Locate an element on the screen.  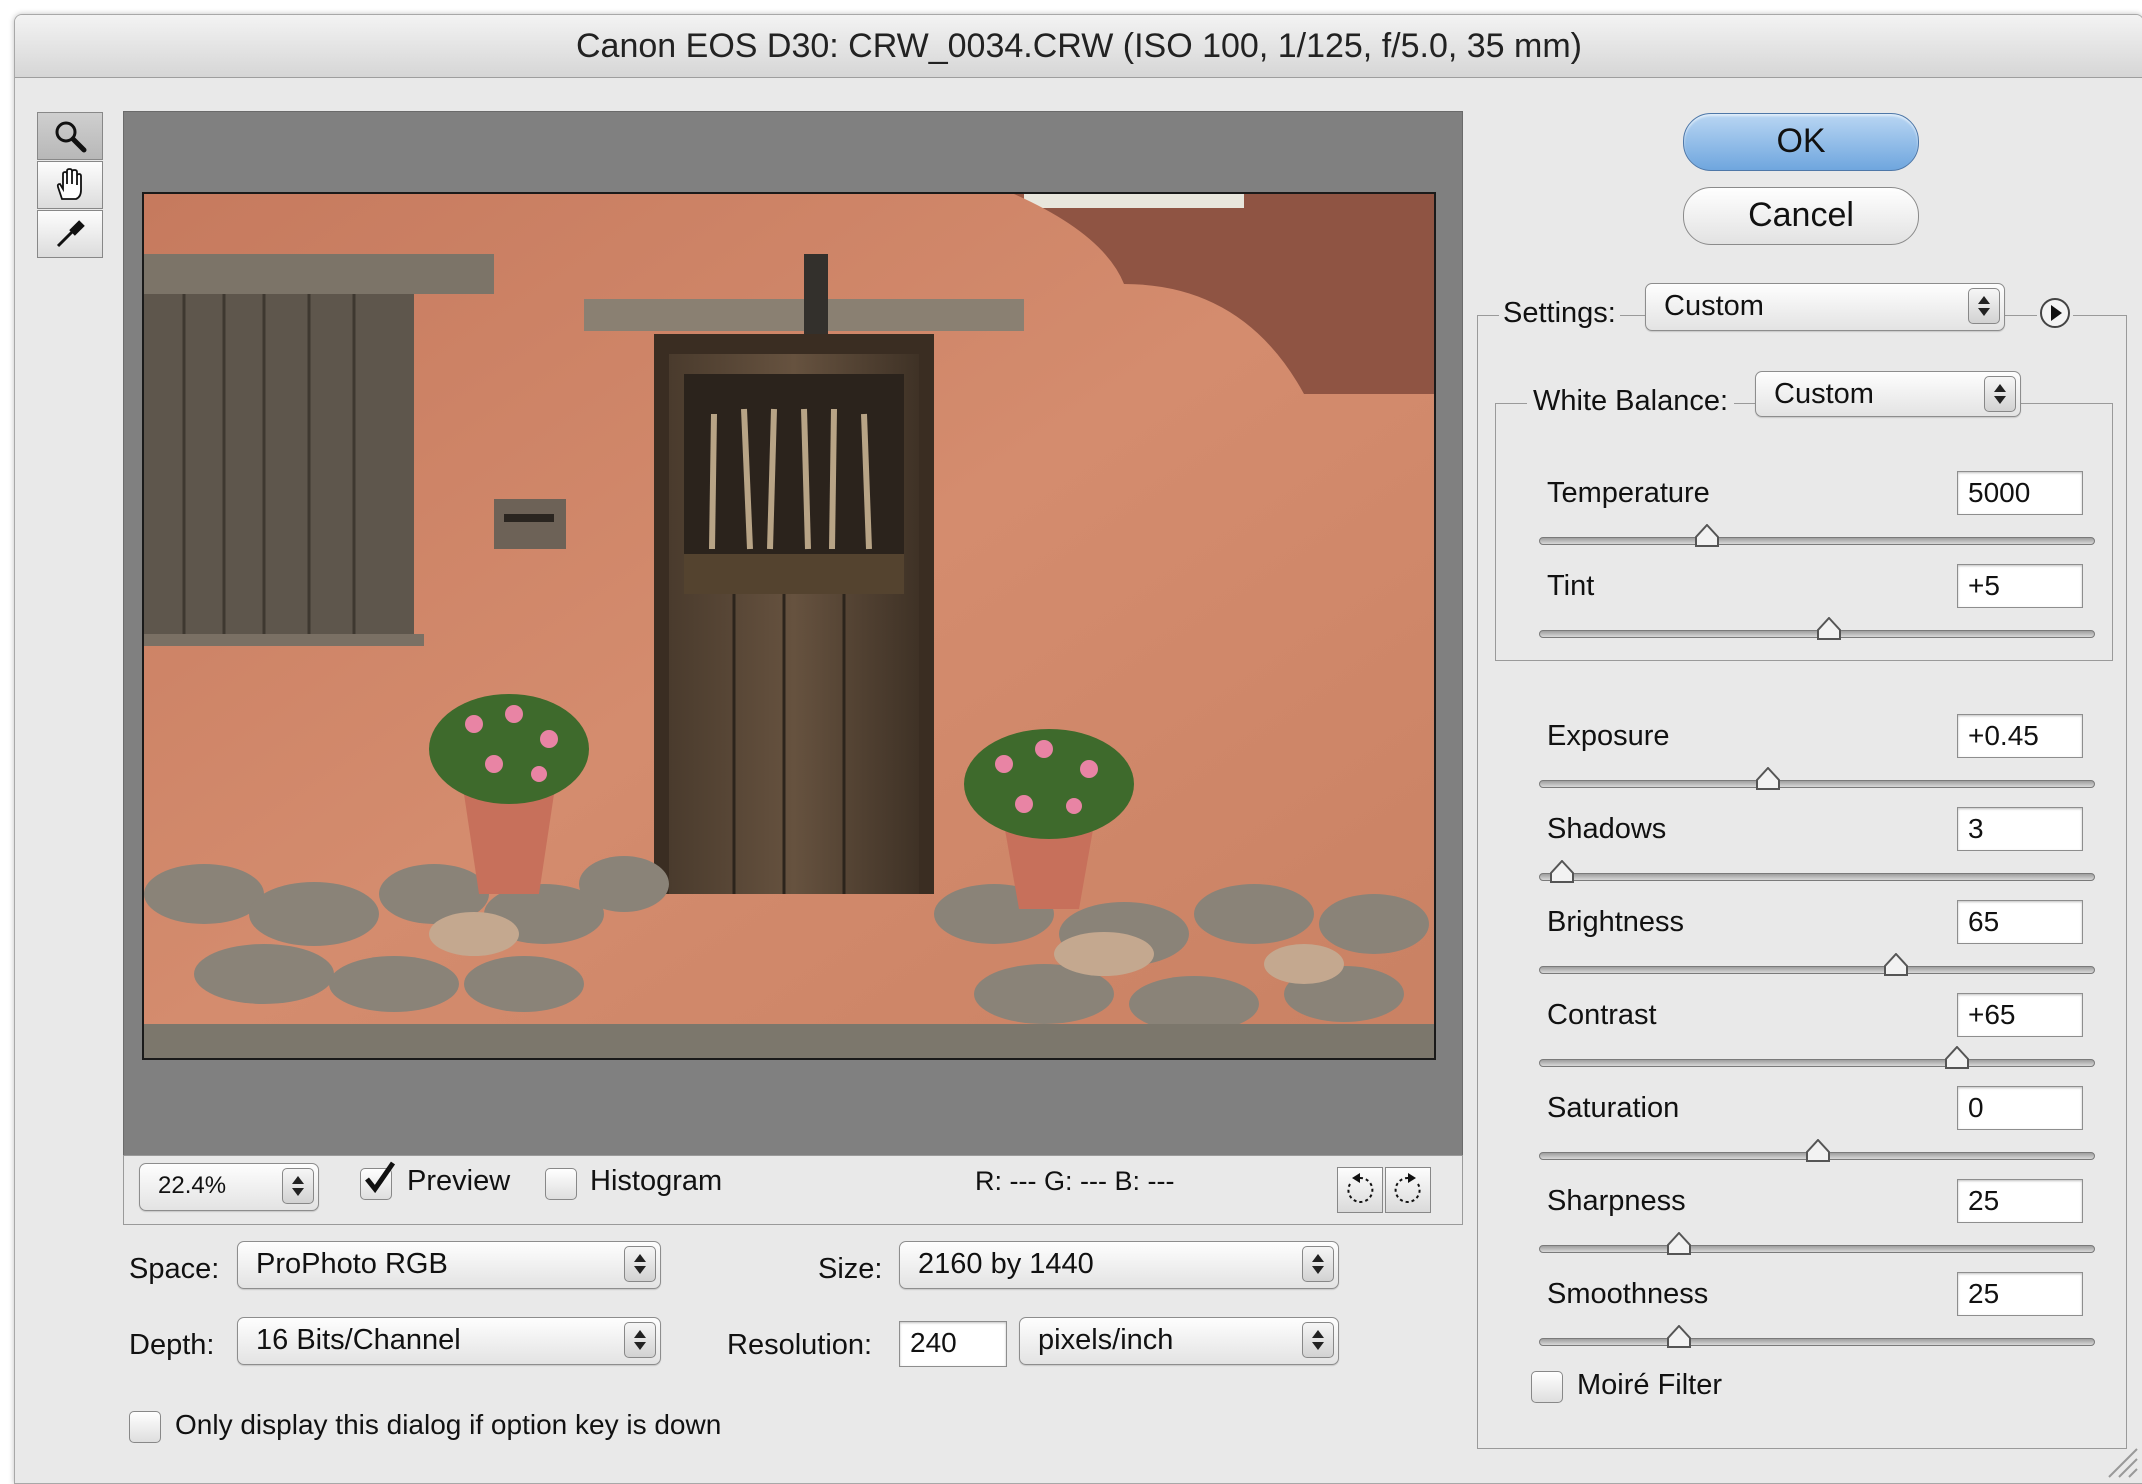
rotate-left-button is located at coordinates (1360, 1190).